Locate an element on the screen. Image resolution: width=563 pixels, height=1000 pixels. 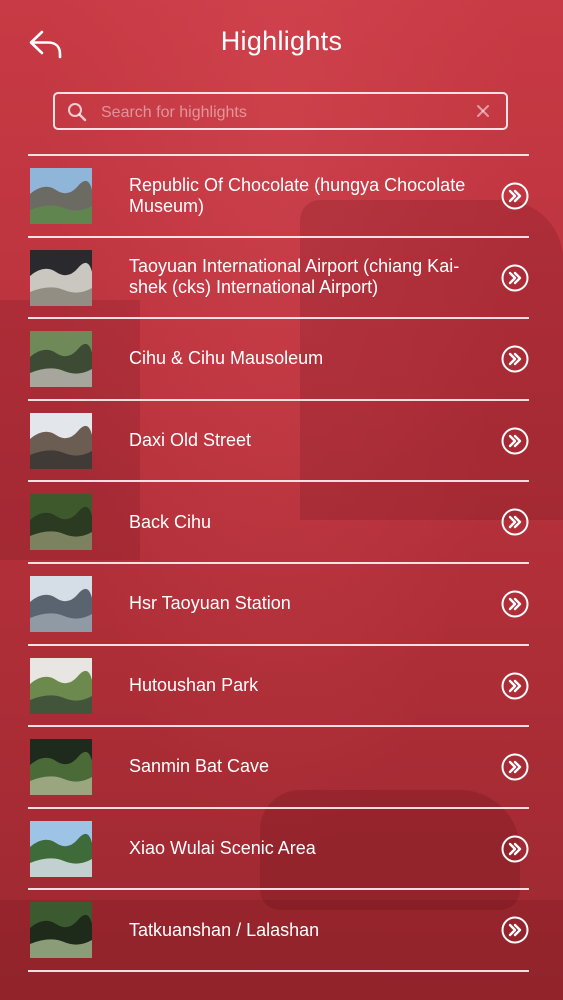
list-item: Sanmin Bat Cave is located at coordinates (278, 767).